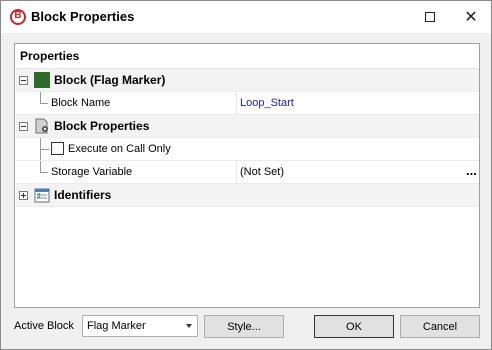 Image resolution: width=492 pixels, height=350 pixels. I want to click on checkbox-label: Execute on Call Only, so click(119, 149).